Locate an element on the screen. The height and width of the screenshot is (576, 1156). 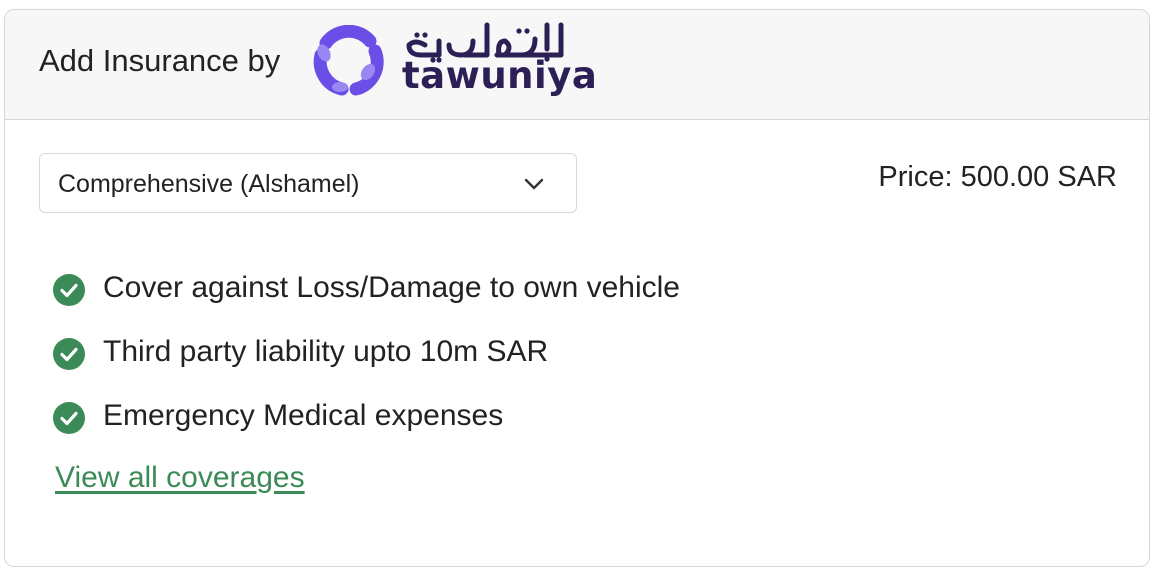
tawuniya-logo-icon is located at coordinates (348, 60).